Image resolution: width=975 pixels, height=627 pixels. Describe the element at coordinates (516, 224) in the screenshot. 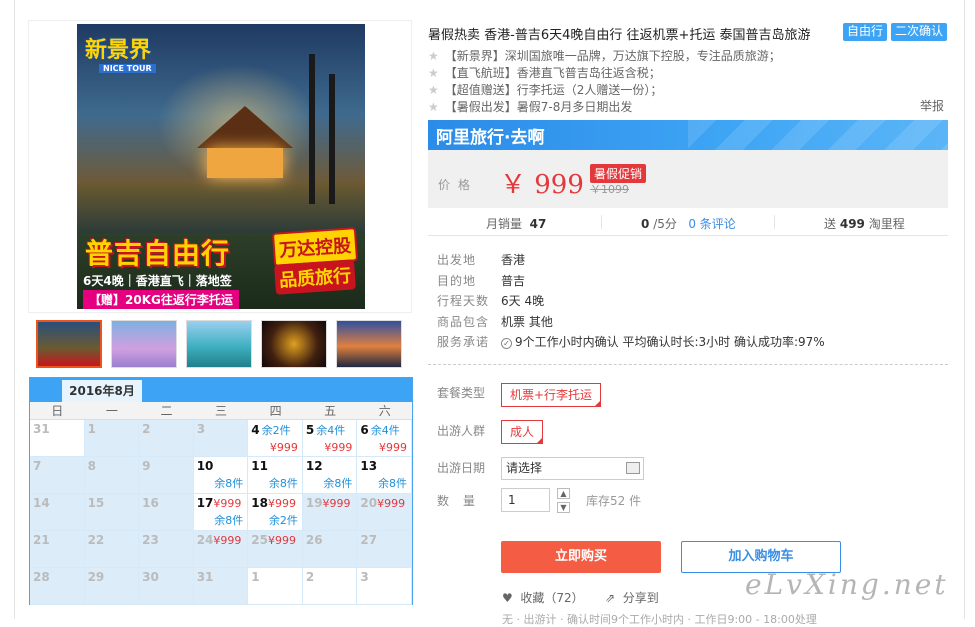

I see `monthly-sales: 月销量 47` at that location.